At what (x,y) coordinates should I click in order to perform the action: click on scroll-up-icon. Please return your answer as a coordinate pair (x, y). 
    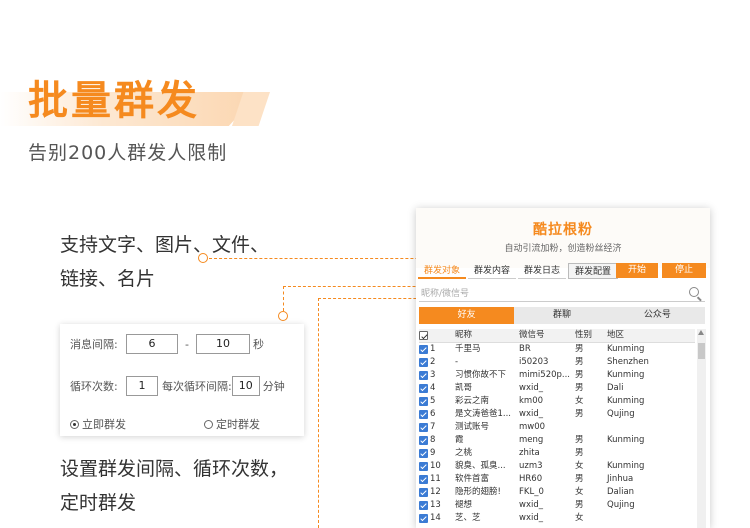
    Looking at the image, I should click on (701, 332).